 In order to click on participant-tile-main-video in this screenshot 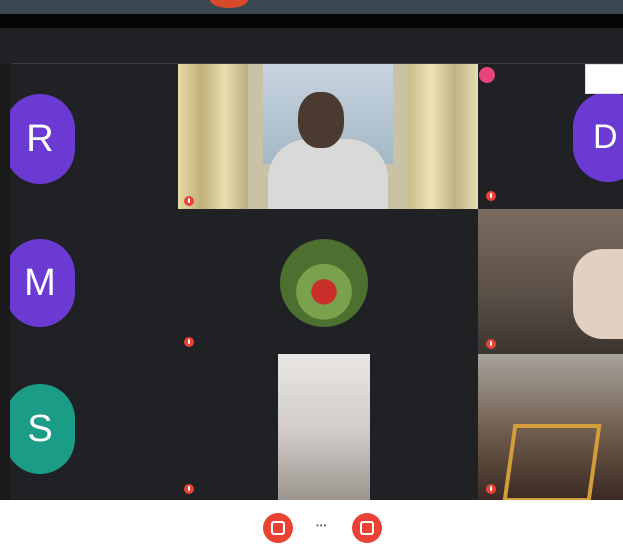, I will do `click(328, 136)`.